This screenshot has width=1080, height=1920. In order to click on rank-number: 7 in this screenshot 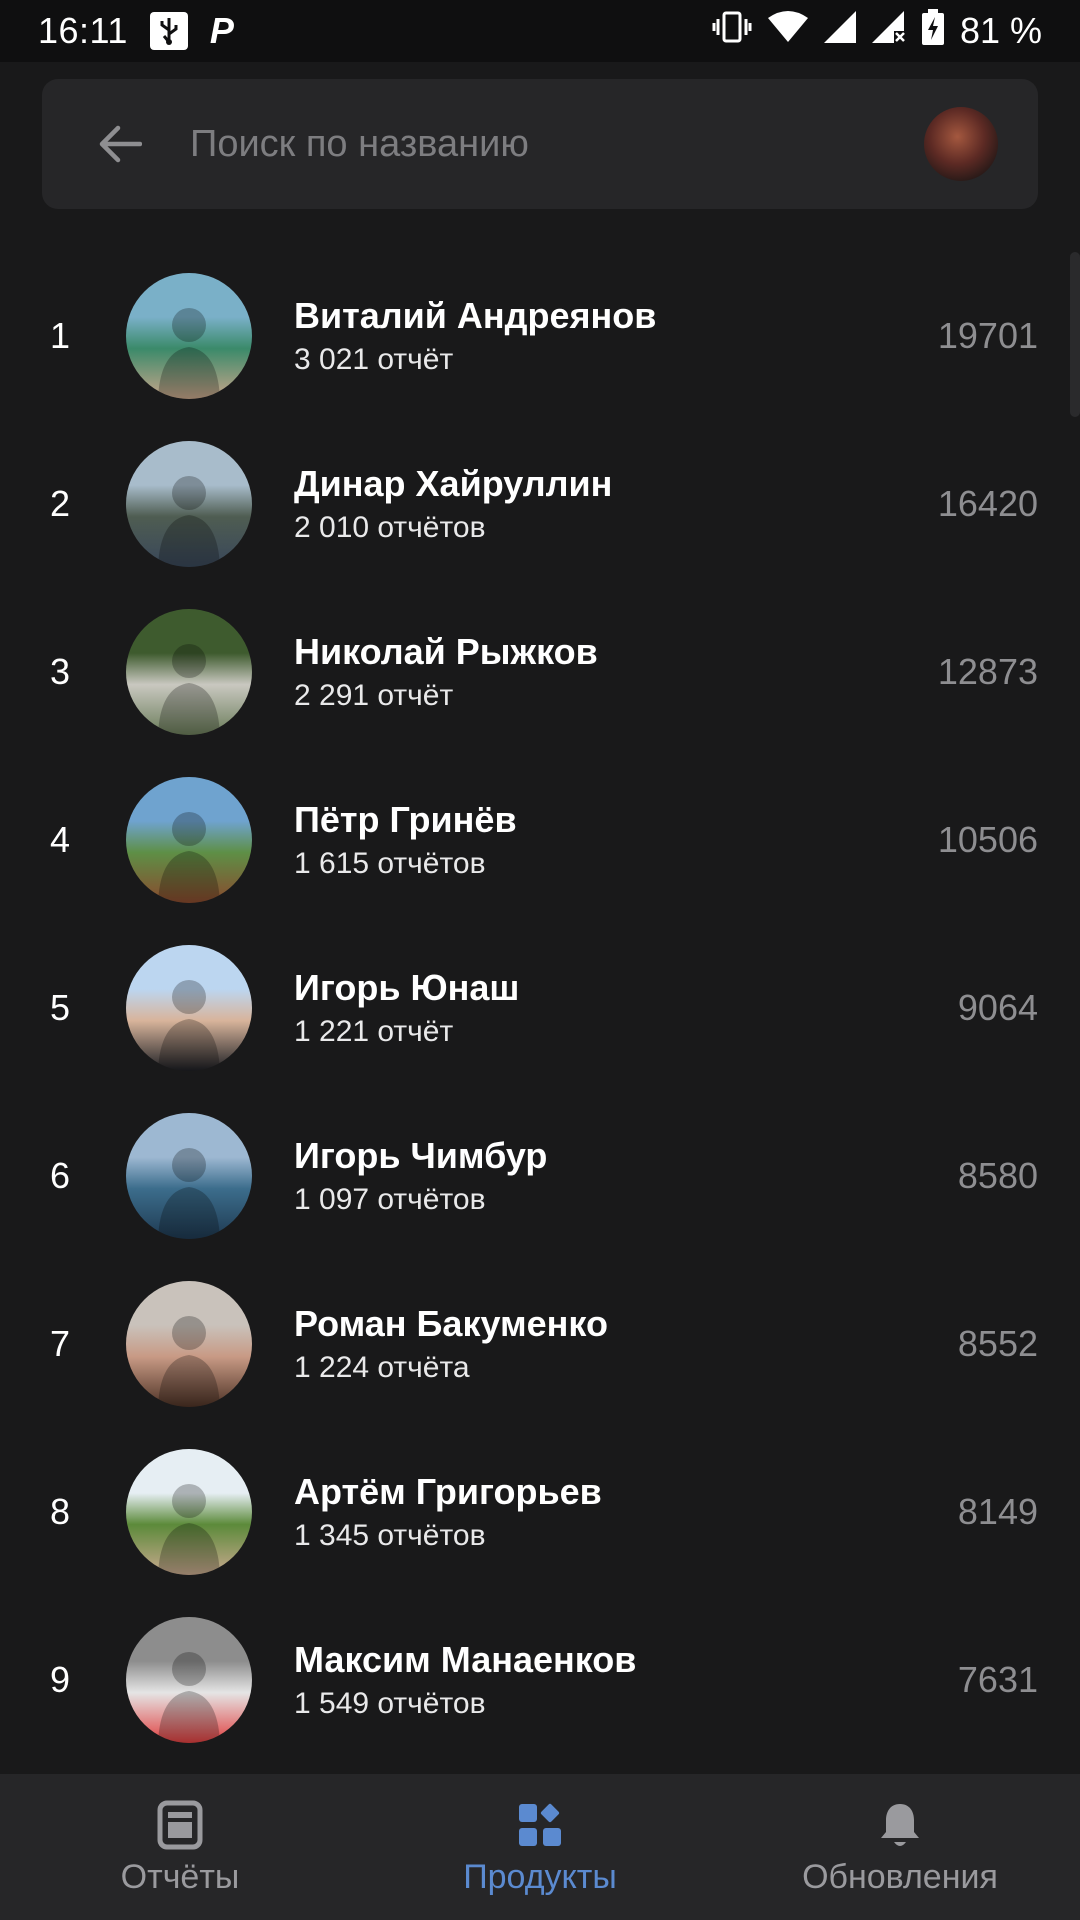, I will do `click(60, 1343)`.